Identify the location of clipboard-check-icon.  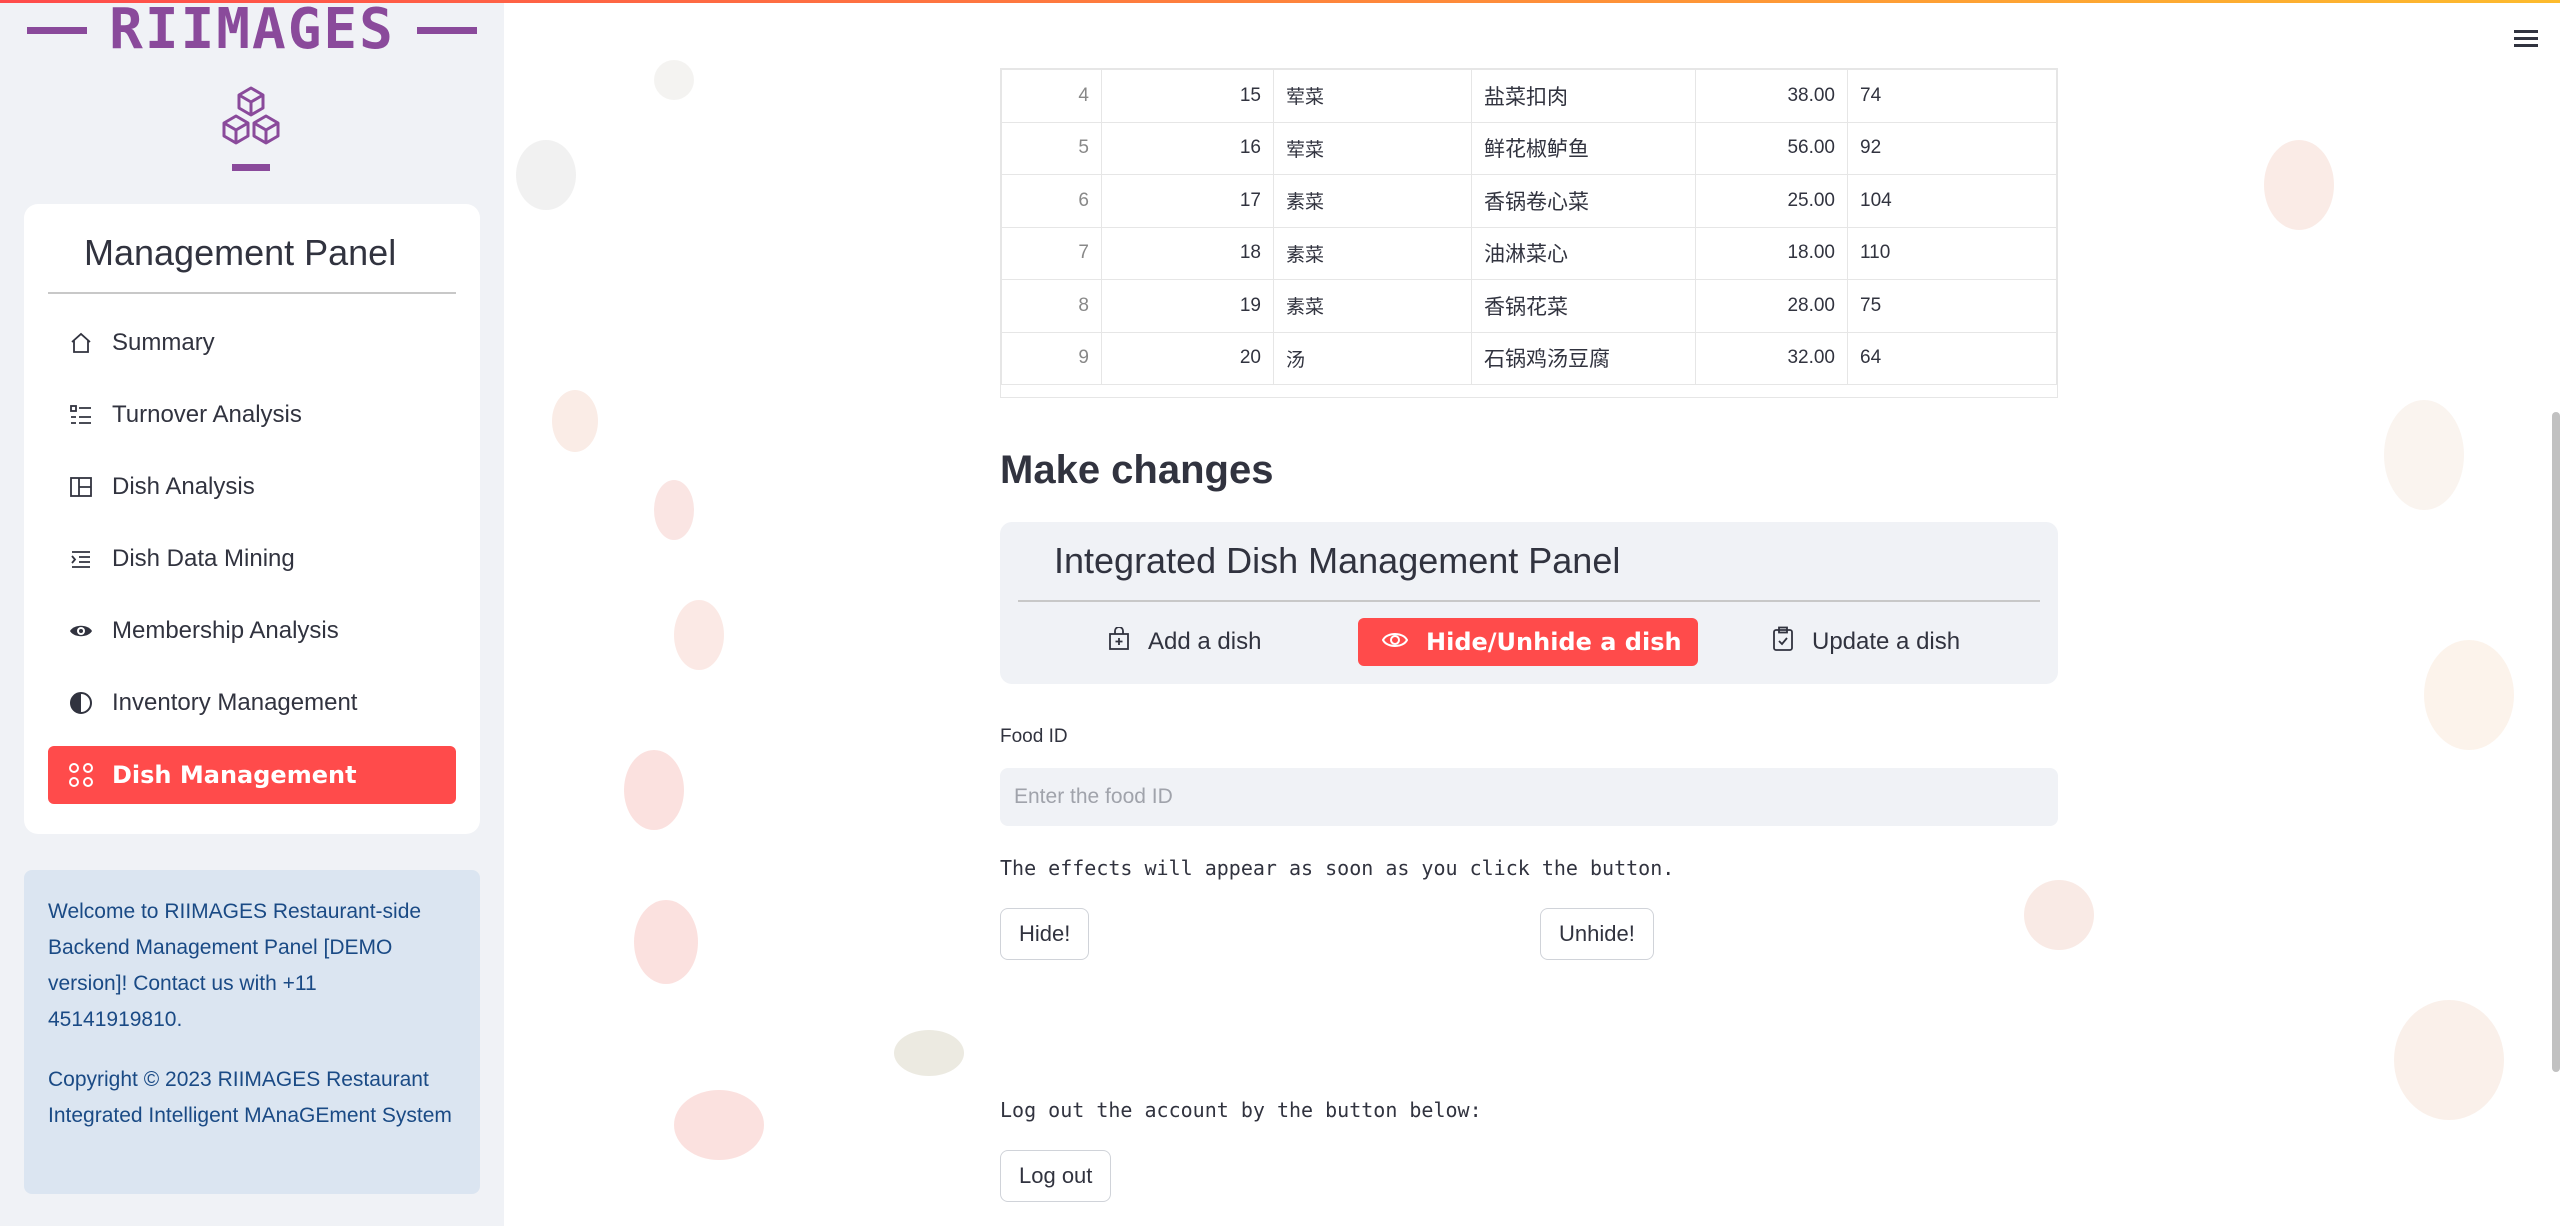
(1783, 642).